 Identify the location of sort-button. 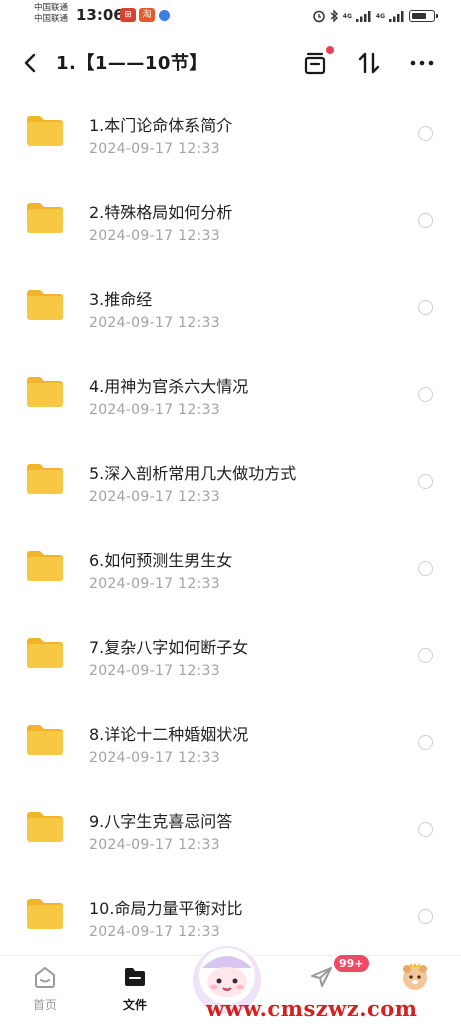
(369, 63).